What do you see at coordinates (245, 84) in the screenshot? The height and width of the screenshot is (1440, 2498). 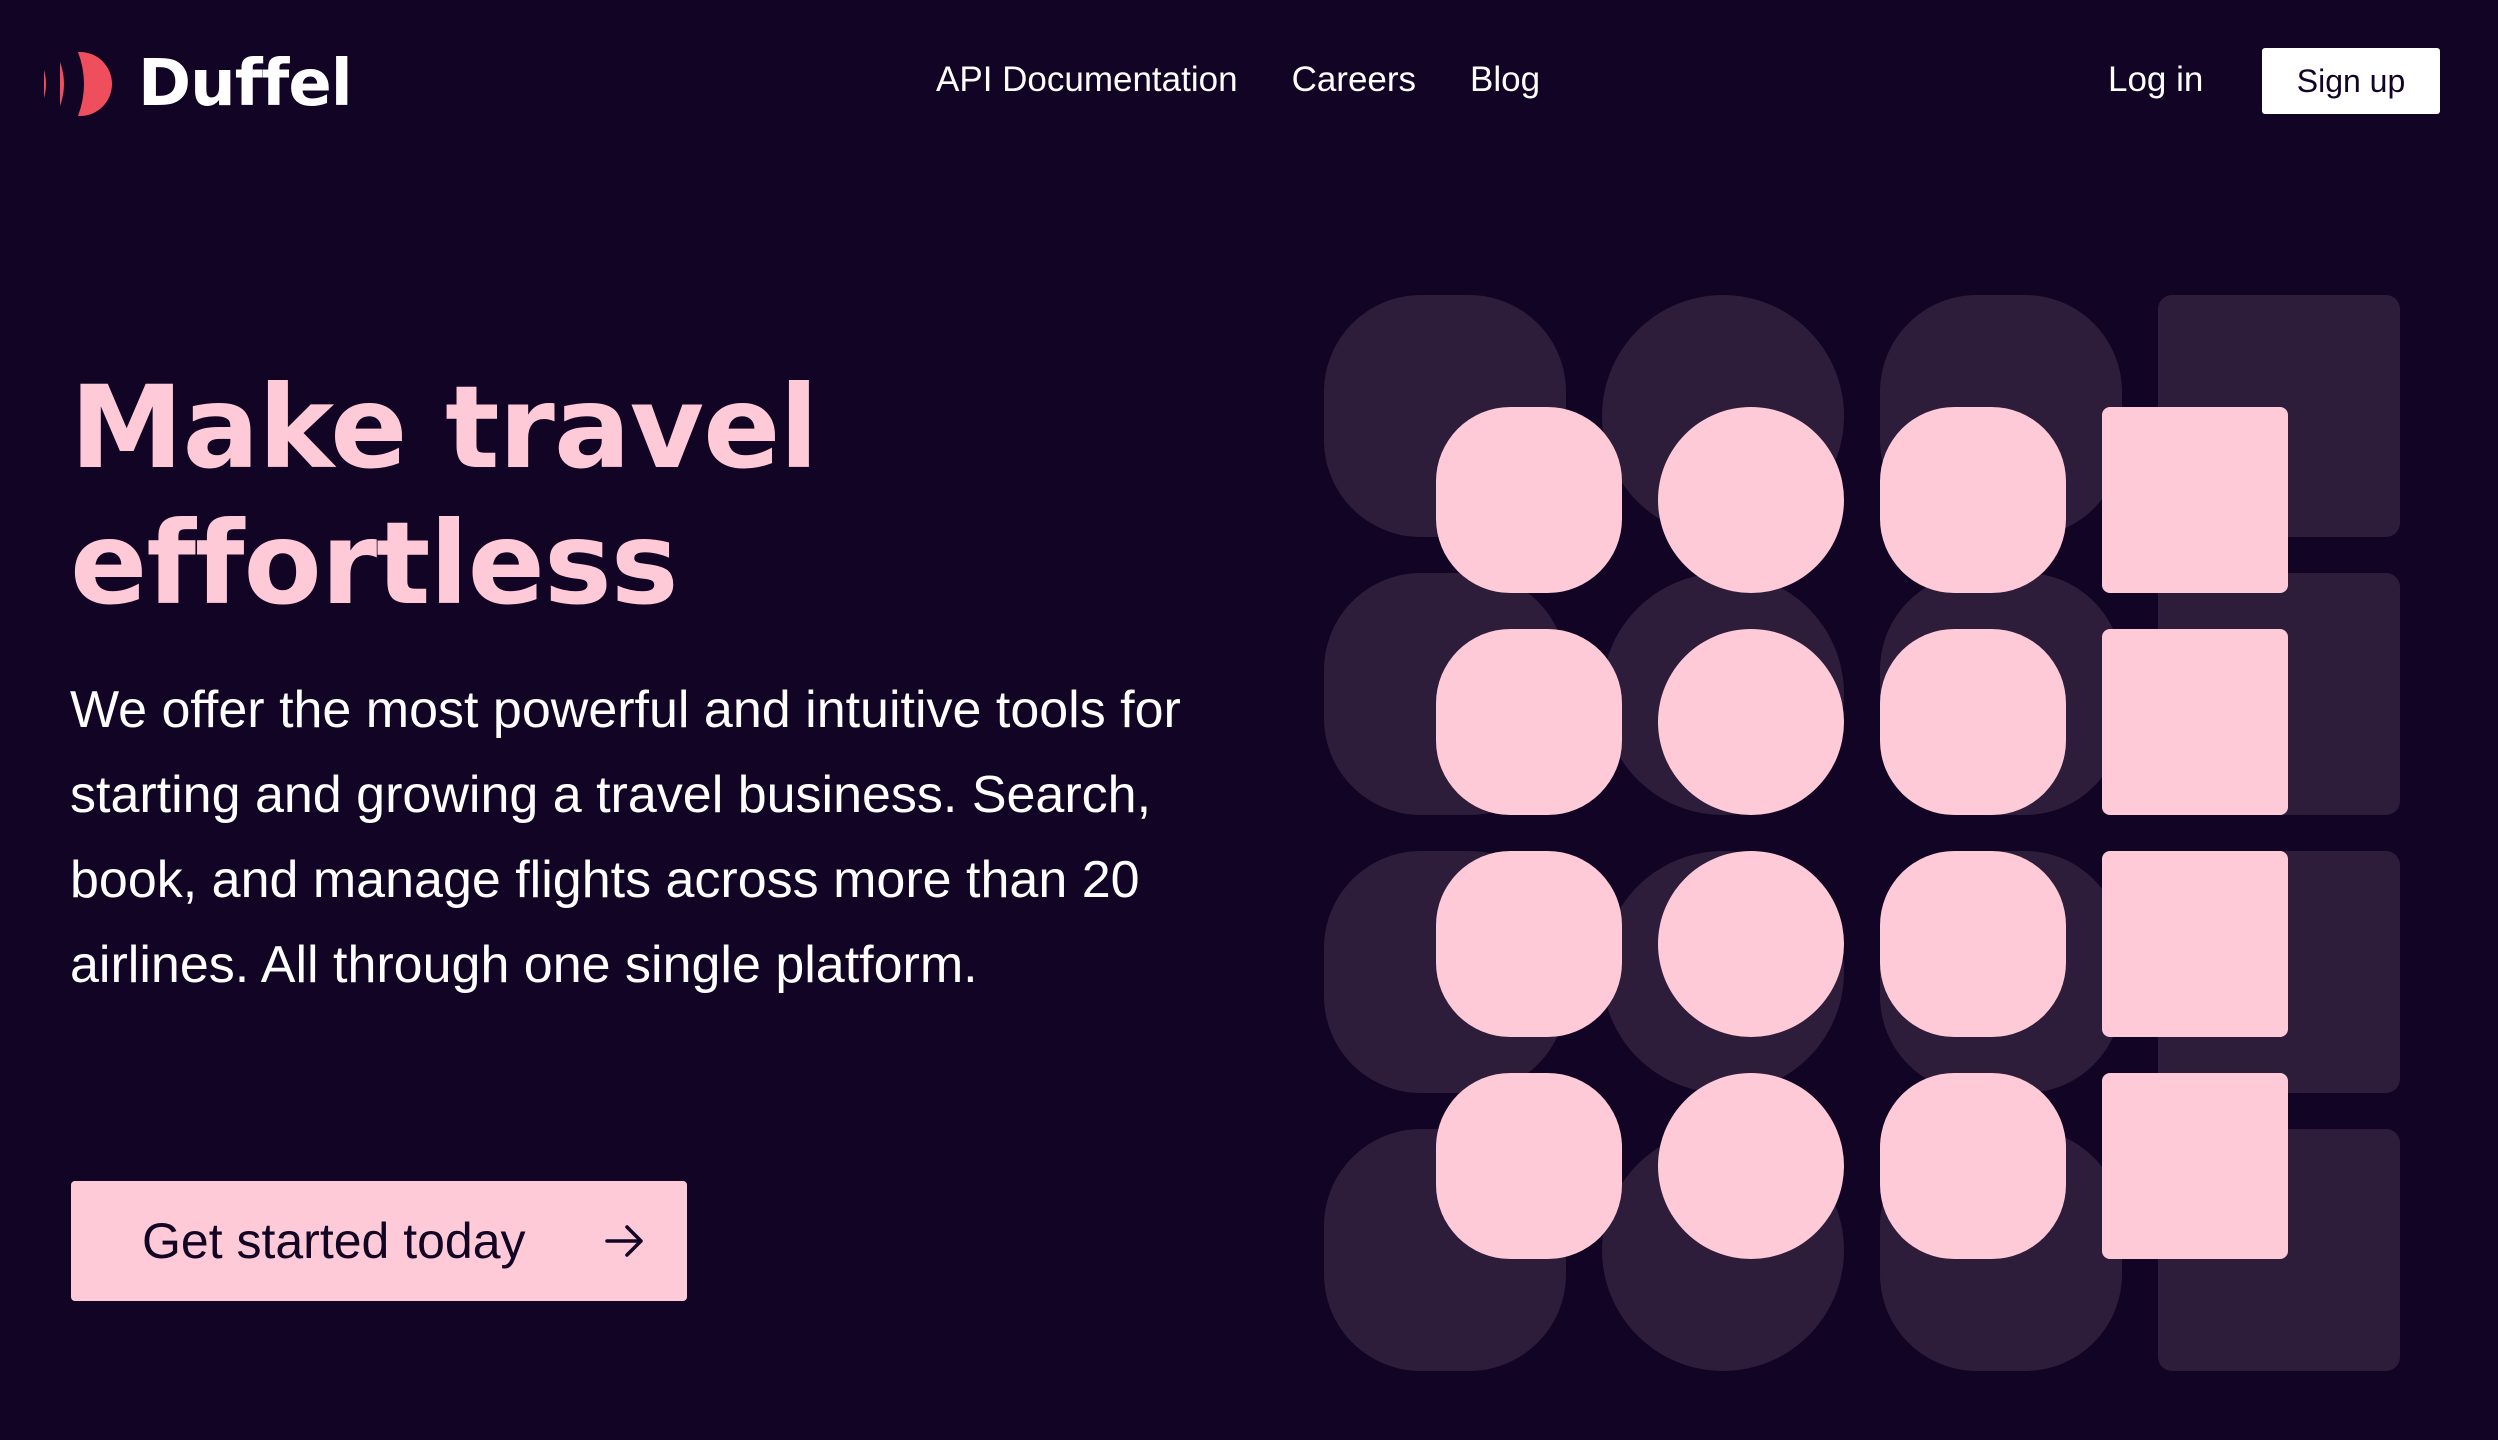 I see `logo-wordmark: Duffel` at bounding box center [245, 84].